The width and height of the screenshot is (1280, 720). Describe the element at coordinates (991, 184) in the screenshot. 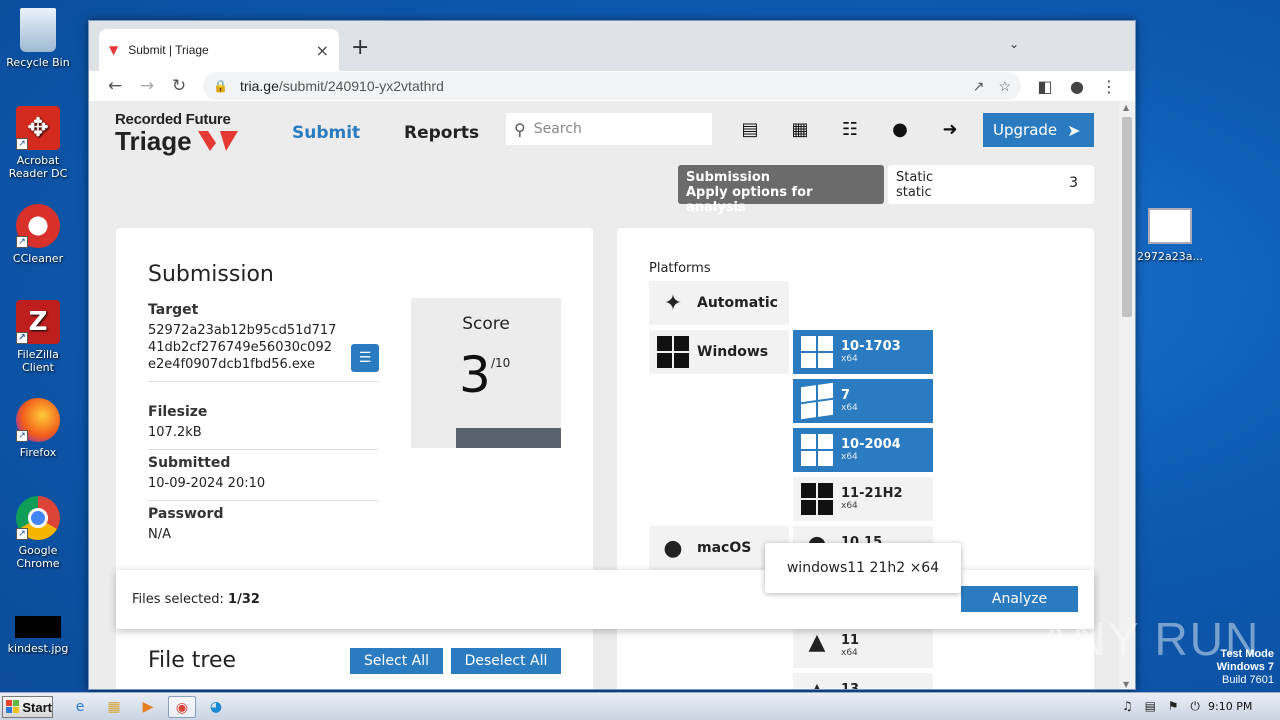

I see `static-analysis-box: Static static 3` at that location.